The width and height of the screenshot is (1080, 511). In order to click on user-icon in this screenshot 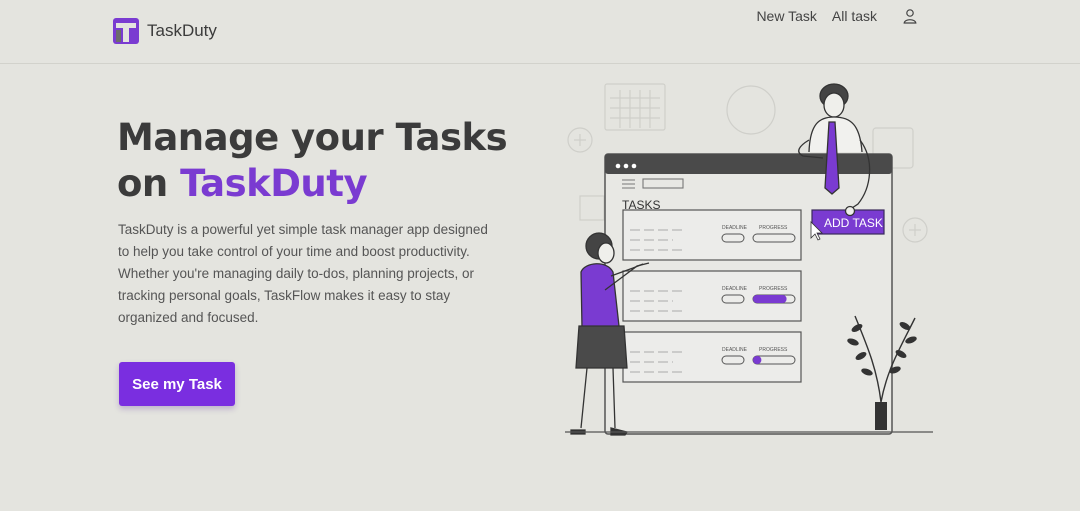, I will do `click(910, 16)`.